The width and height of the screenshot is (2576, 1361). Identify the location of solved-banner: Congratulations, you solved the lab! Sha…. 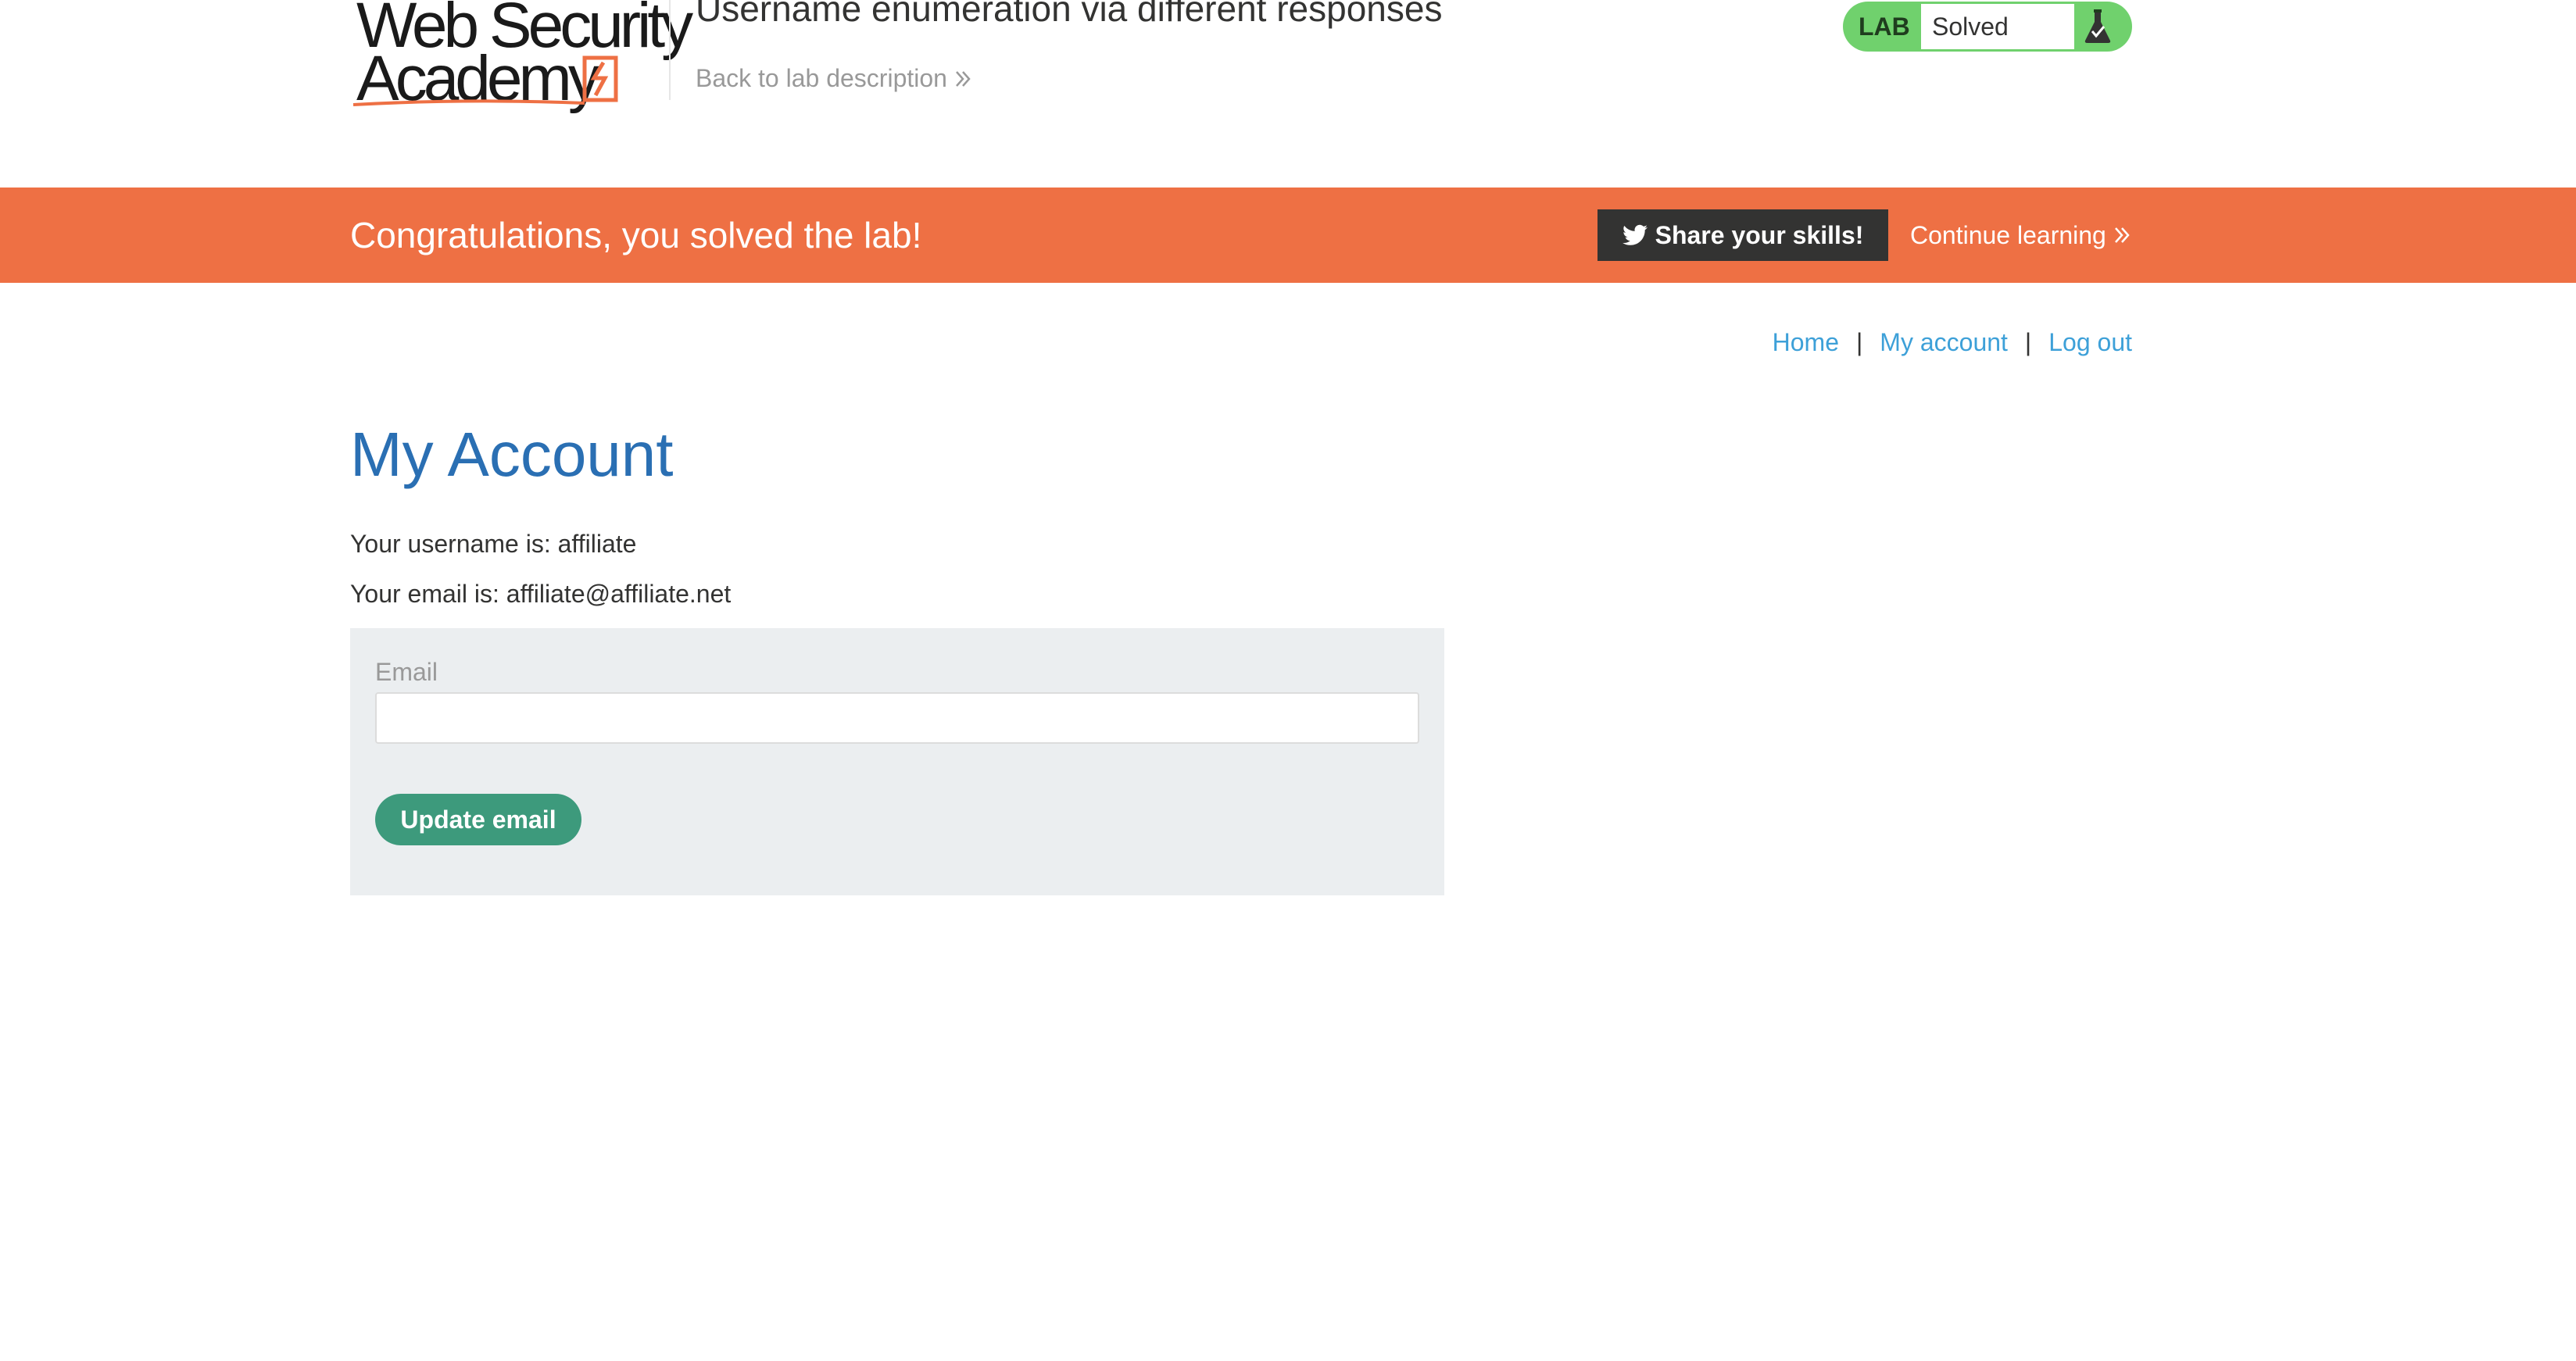
(1288, 235).